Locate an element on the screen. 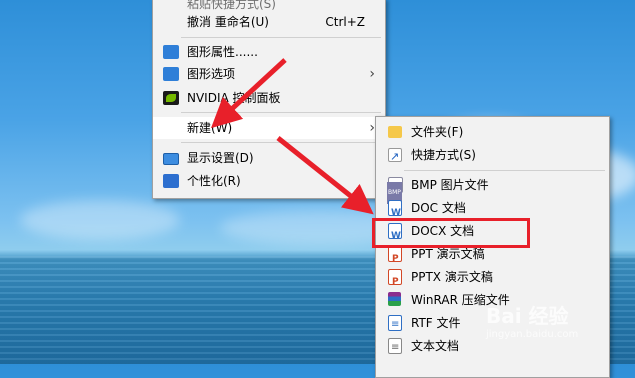 The image size is (635, 378). arrow-to-new is located at coordinates (248, 93).